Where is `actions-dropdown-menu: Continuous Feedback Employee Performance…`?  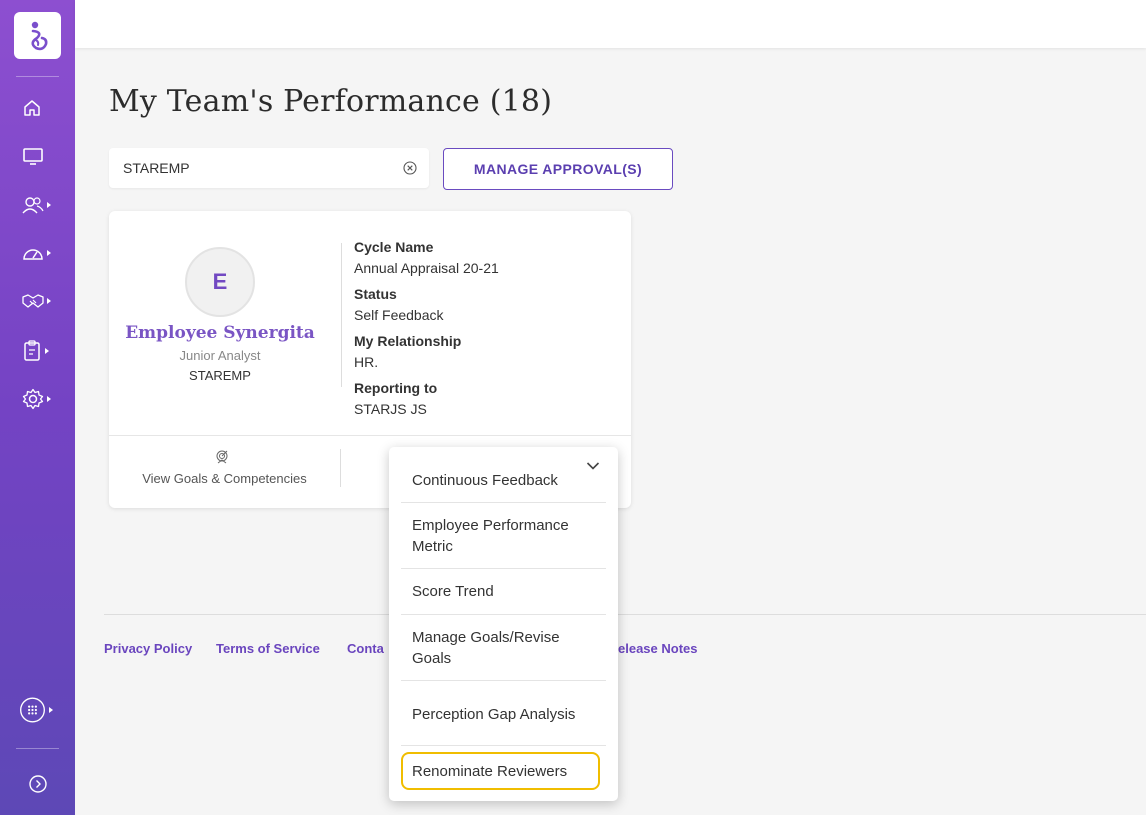
actions-dropdown-menu: Continuous Feedback Employee Performance… is located at coordinates (503, 624).